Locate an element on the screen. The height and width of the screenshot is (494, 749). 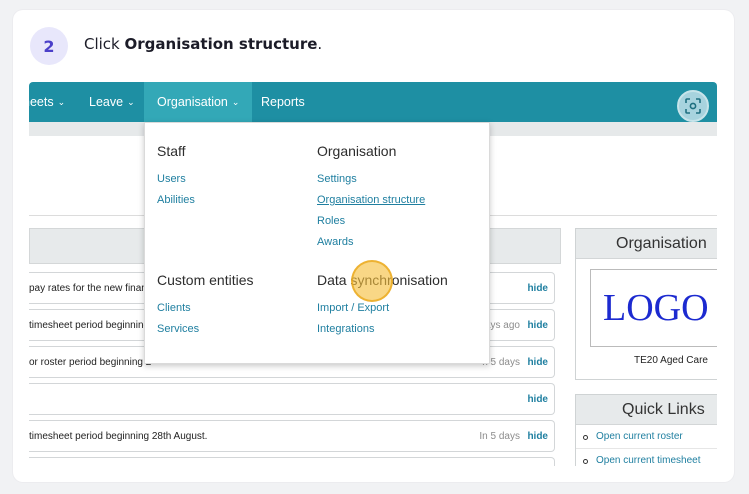
notice-item is located at coordinates (292, 461).